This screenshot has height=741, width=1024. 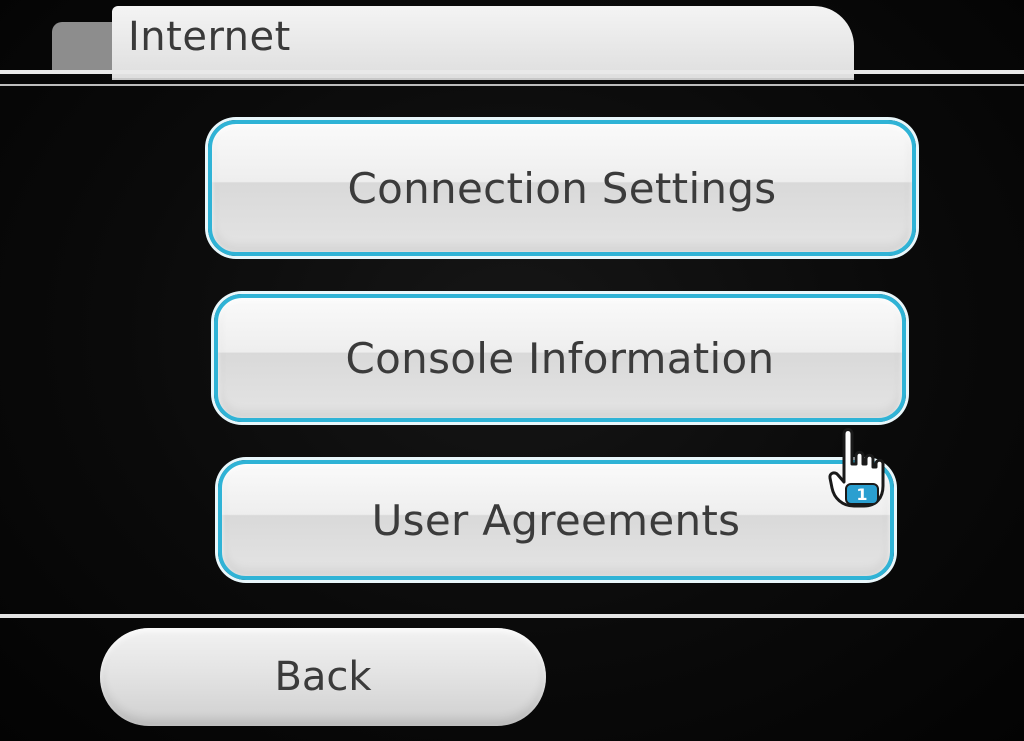 I want to click on back-button-label: Back, so click(x=323, y=677).